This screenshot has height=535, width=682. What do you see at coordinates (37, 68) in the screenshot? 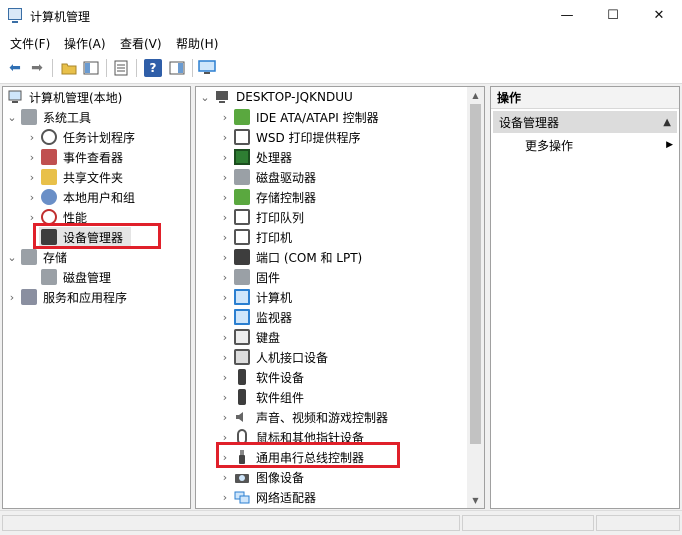
I see `forward-icon: ➡` at bounding box center [37, 68].